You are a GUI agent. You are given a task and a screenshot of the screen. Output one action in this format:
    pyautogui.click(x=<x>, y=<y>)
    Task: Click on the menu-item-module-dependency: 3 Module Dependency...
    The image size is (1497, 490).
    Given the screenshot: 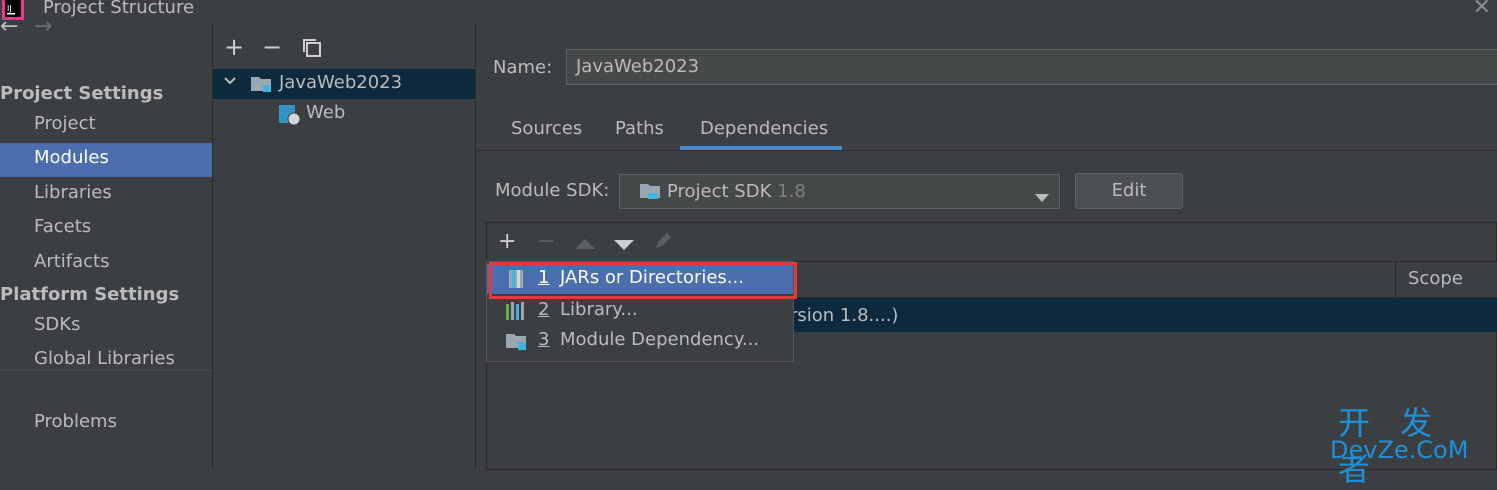 What is the action you would take?
    pyautogui.click(x=640, y=341)
    